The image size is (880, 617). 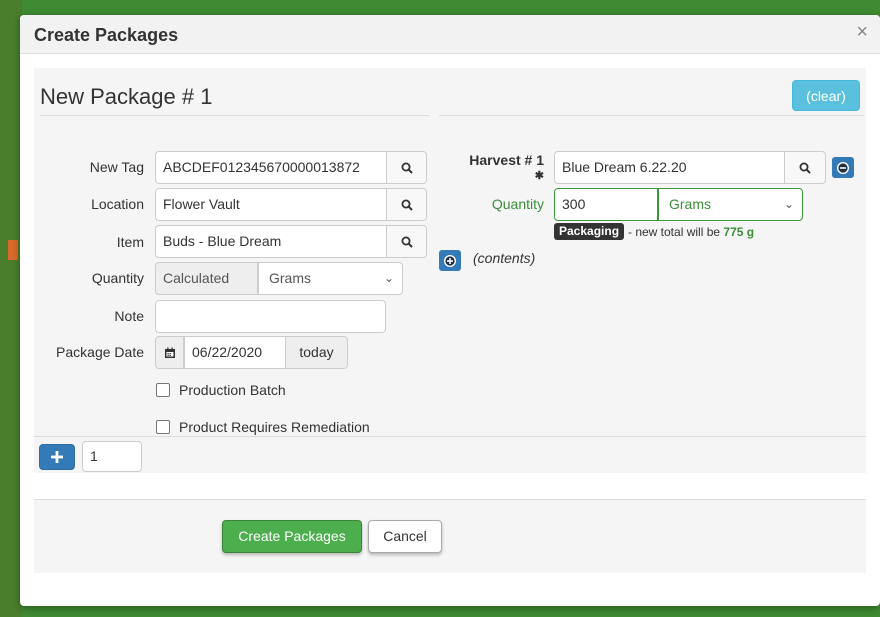 I want to click on modal-header: Create Packages ×, so click(x=450, y=34).